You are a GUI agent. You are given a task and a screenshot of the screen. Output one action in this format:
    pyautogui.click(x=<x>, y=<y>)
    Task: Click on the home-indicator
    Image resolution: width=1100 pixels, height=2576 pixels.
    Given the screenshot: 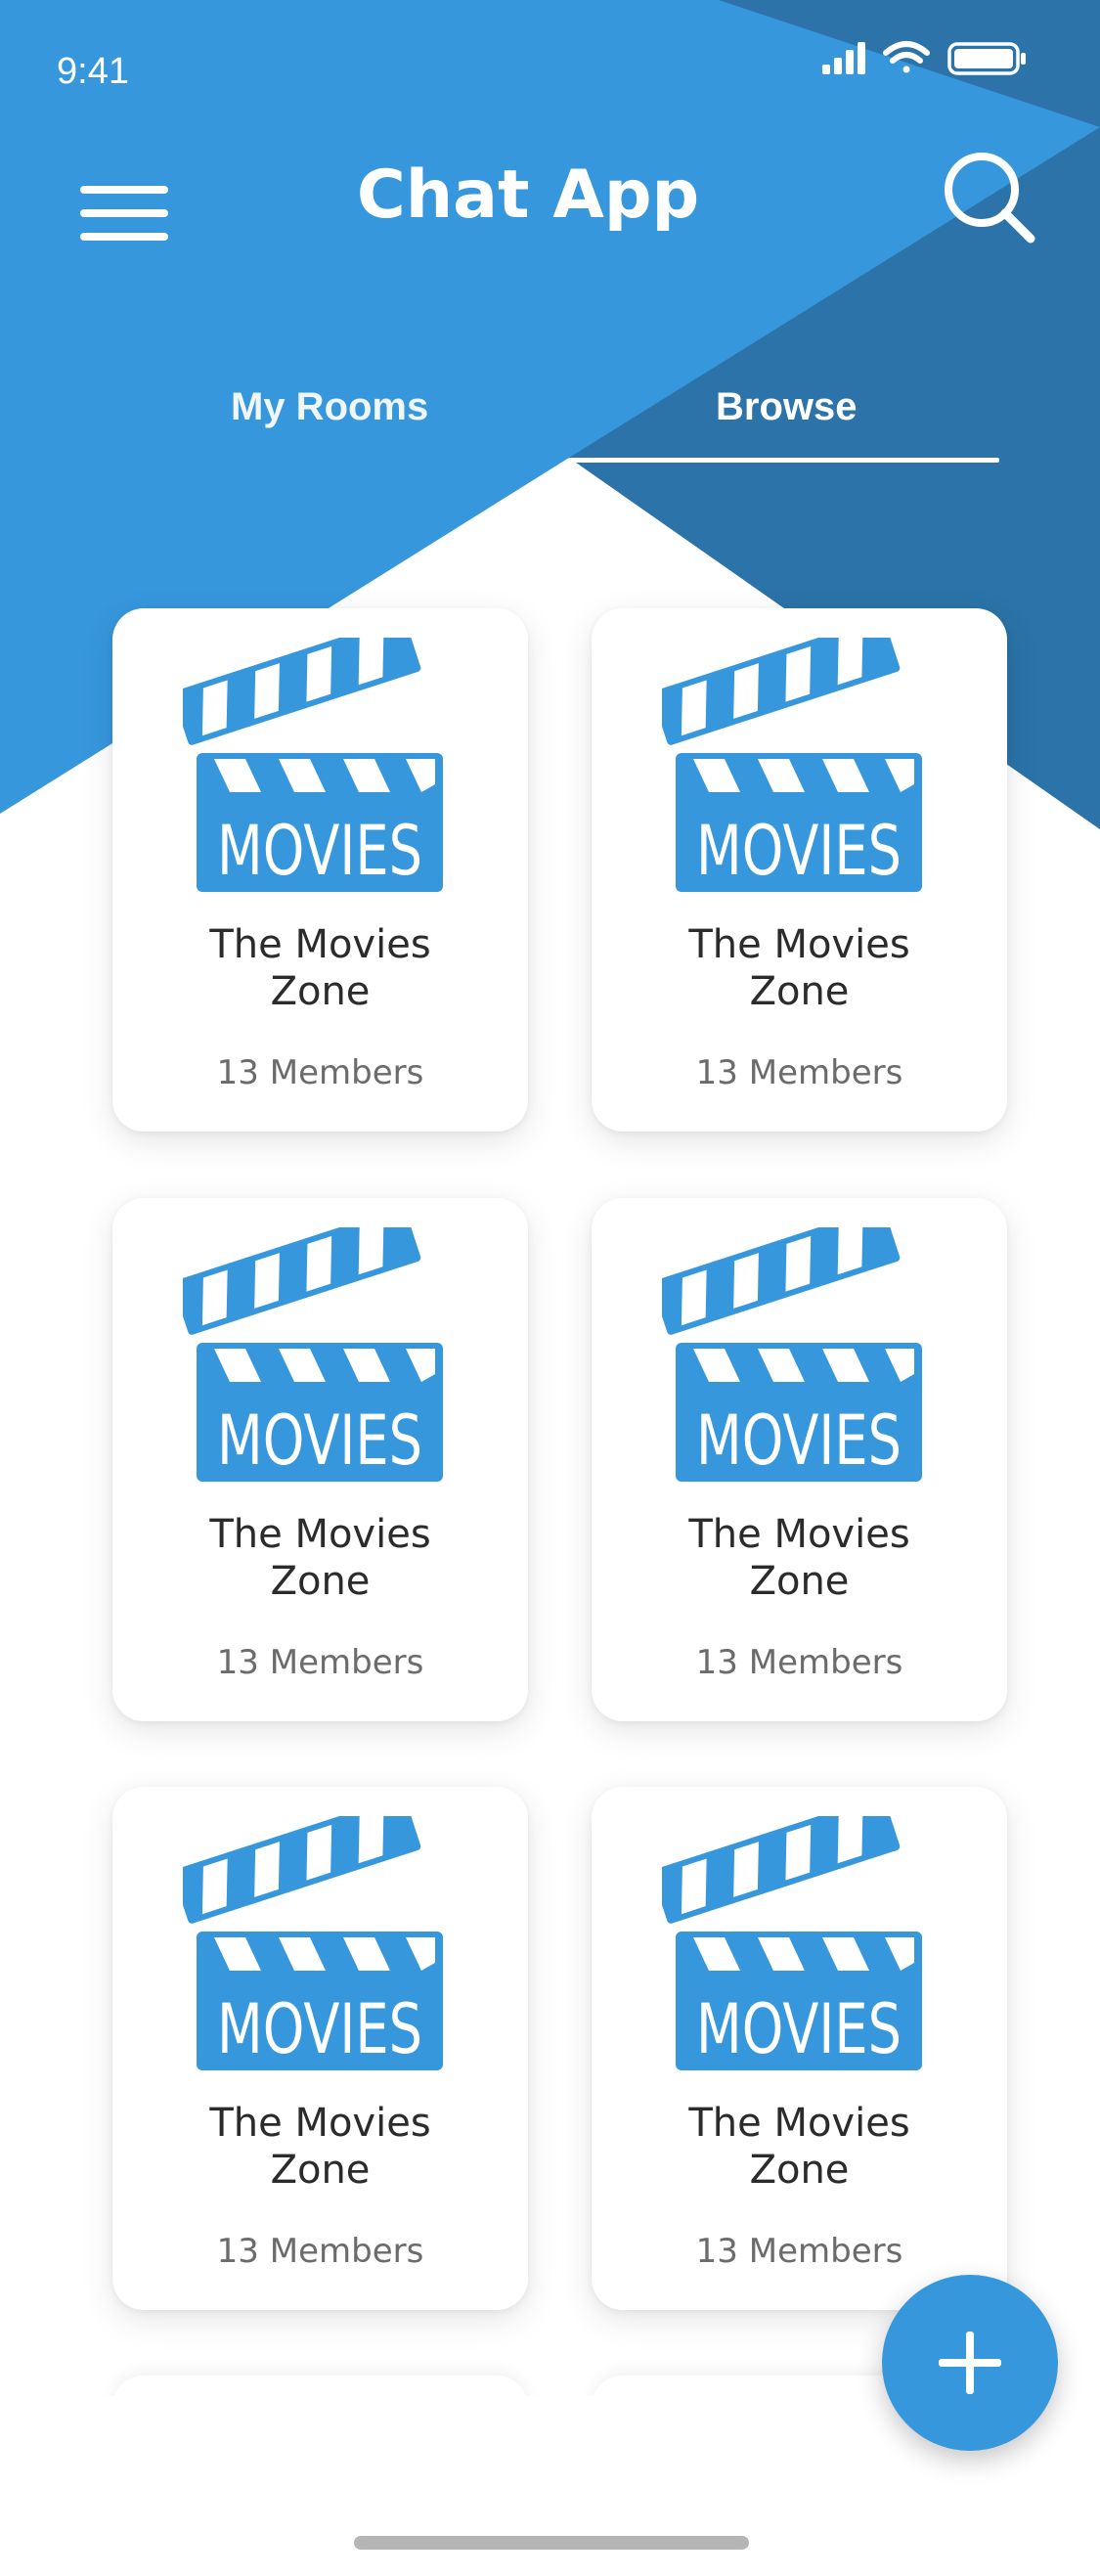 What is the action you would take?
    pyautogui.click(x=551, y=2543)
    